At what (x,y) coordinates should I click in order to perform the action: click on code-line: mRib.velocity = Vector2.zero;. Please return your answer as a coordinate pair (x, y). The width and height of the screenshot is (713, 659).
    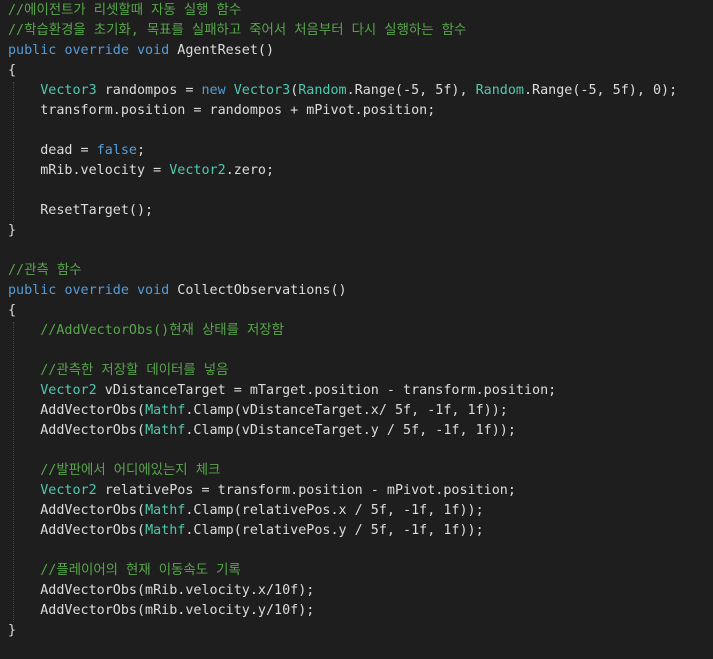
    Looking at the image, I should click on (356, 171).